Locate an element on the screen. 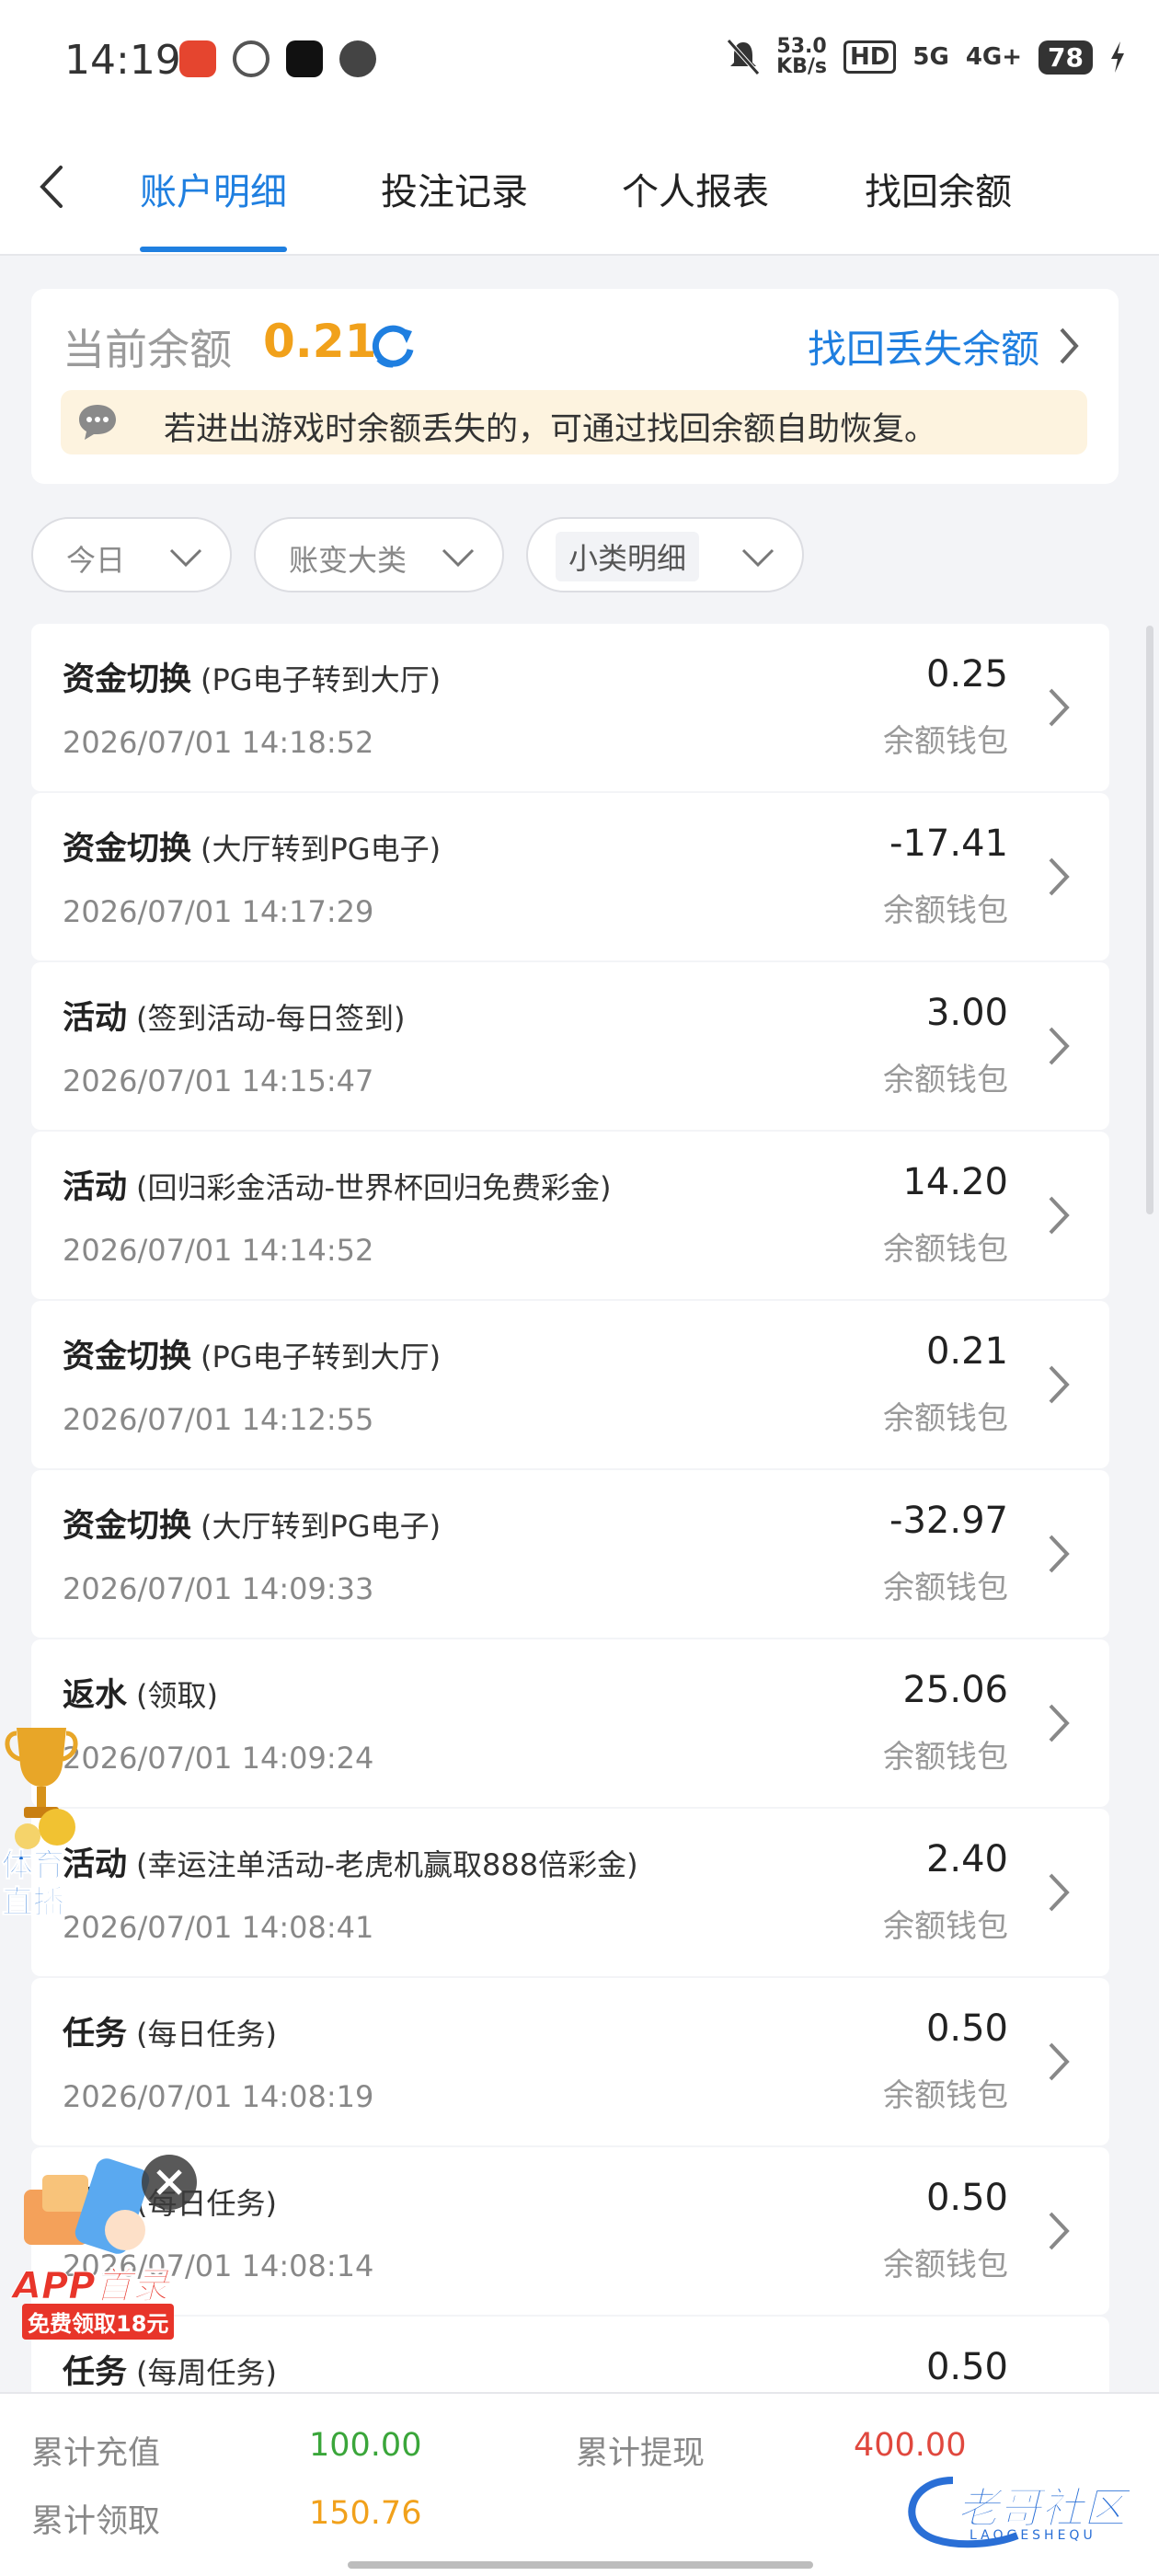  tab-personal-report: 个人报表 is located at coordinates (695, 188).